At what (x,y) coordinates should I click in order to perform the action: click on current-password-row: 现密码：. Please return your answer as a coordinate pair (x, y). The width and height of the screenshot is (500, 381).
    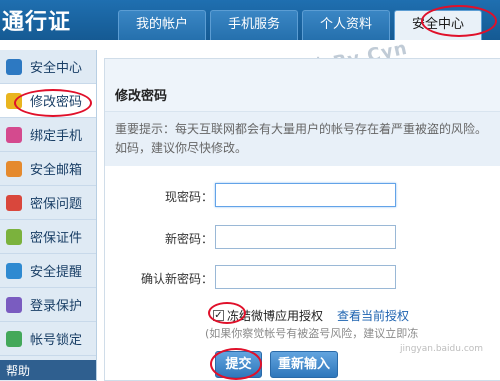
    Looking at the image, I should click on (302, 196).